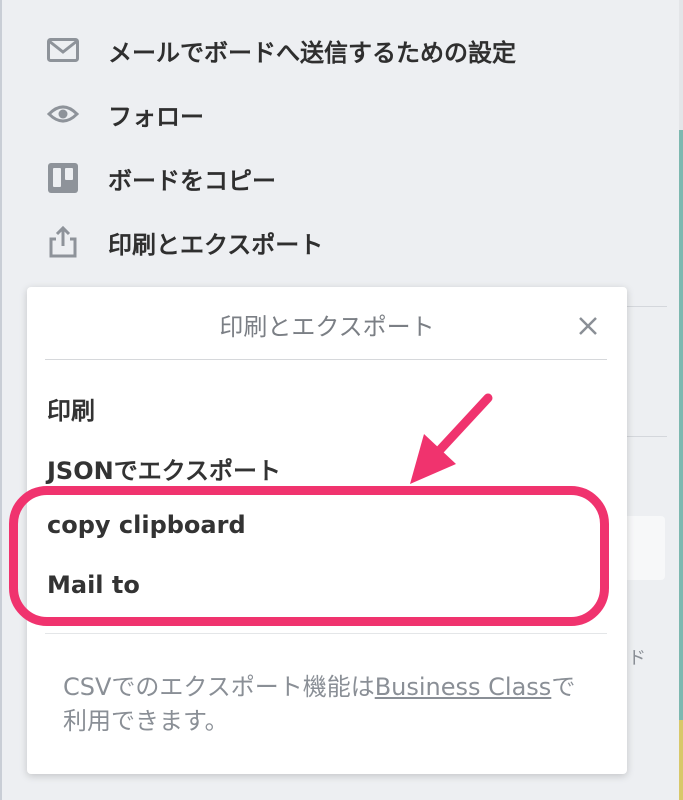 The width and height of the screenshot is (683, 800). I want to click on popover-title: 印刷とエクスポート, so click(327, 327).